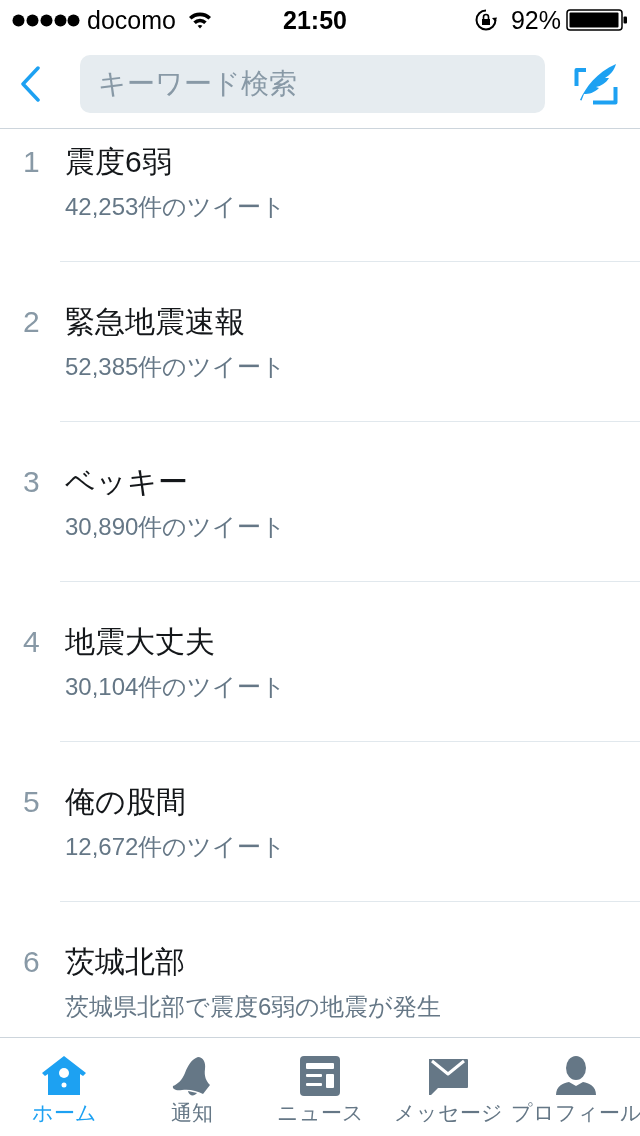 This screenshot has width=640, height=1136. Describe the element at coordinates (46, 20) in the screenshot. I see `signal-icon` at that location.